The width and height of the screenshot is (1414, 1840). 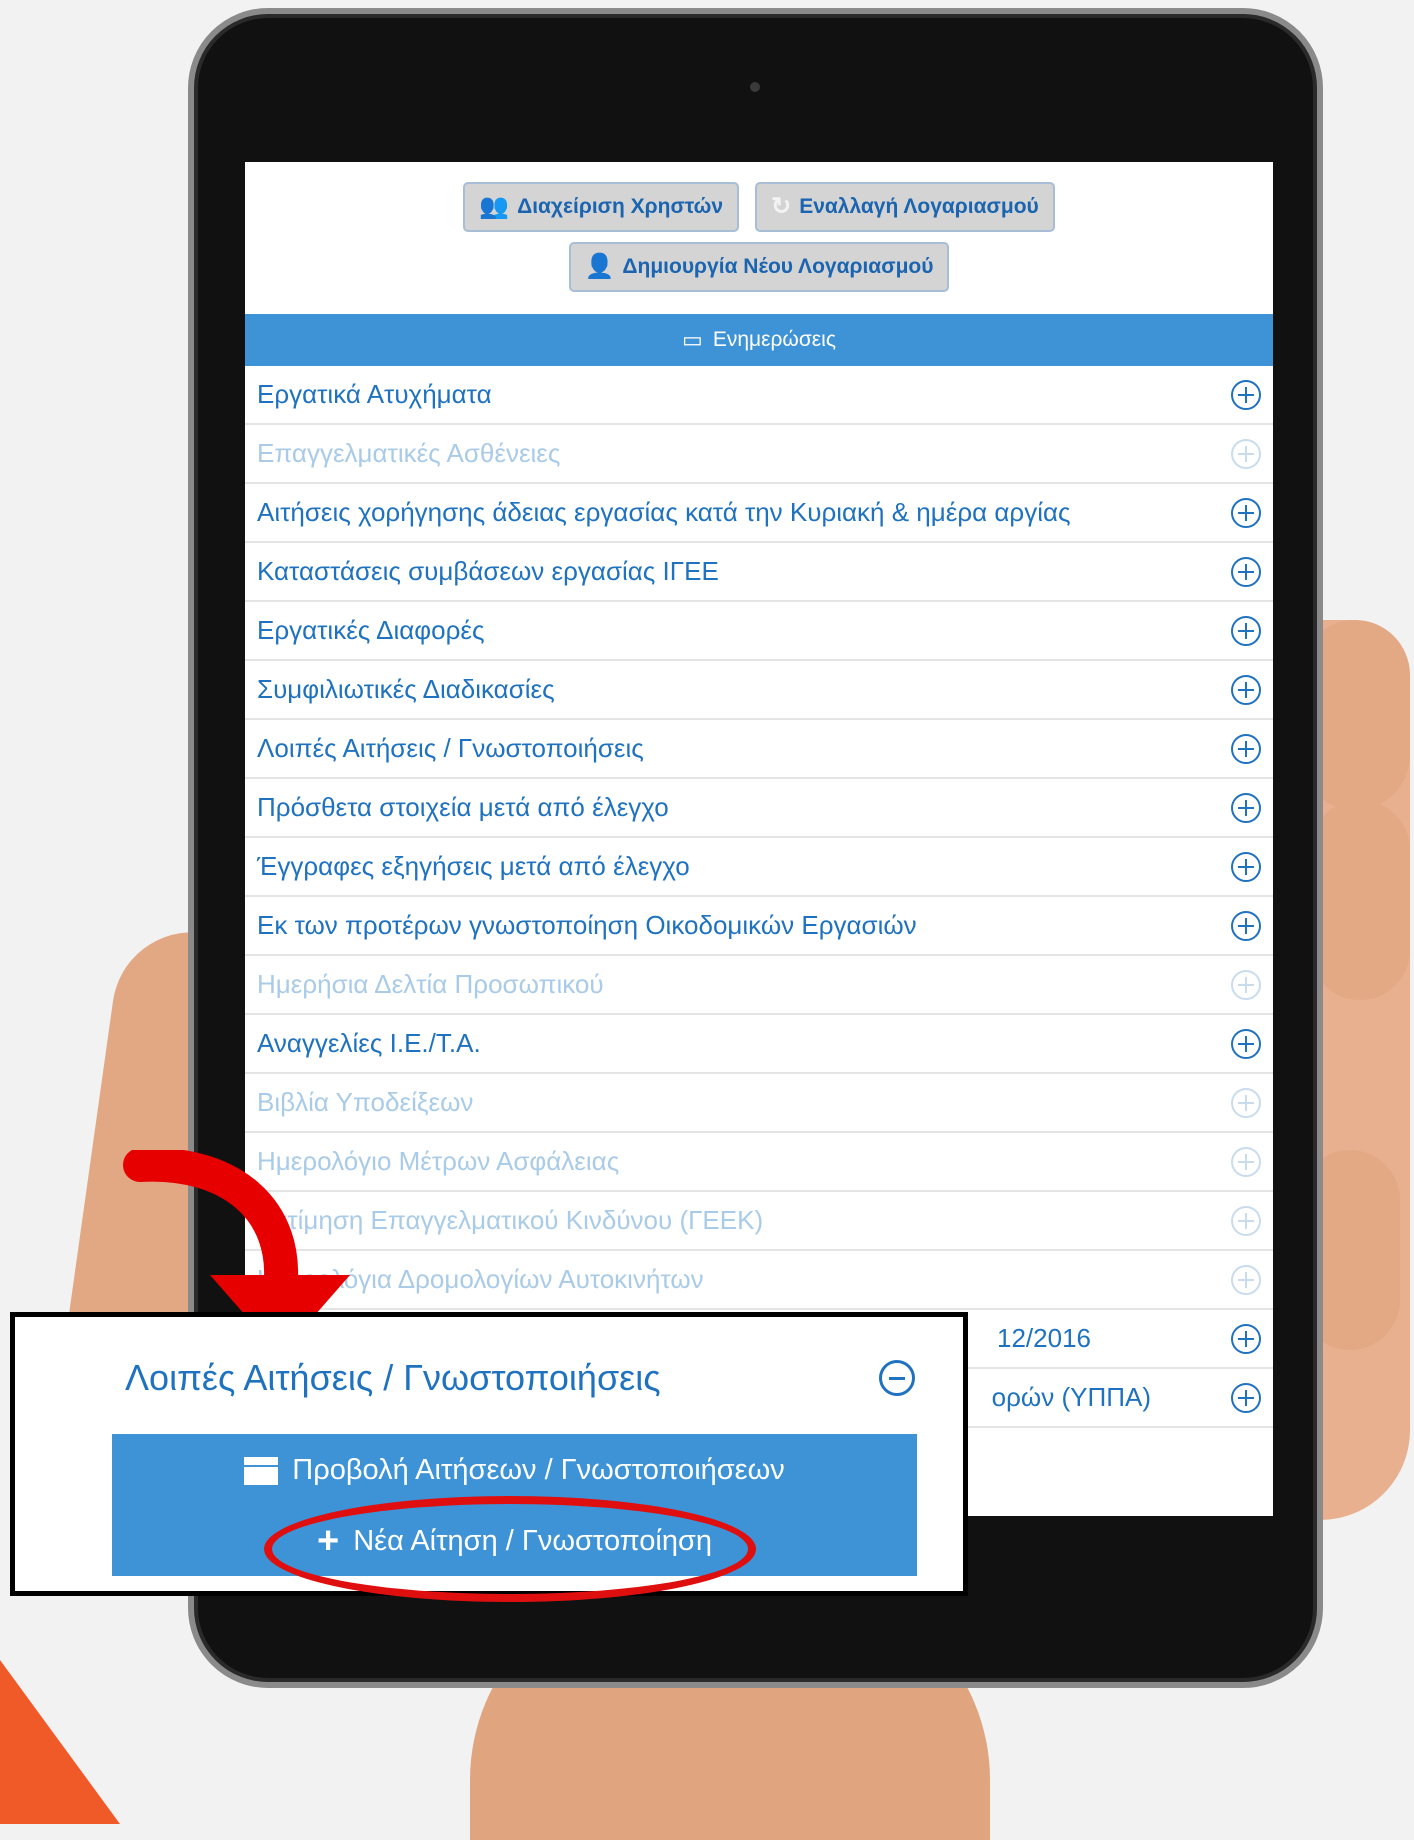 I want to click on list-item-label: Πρόσθετα στοιχεία μετά από έλεγχο, so click(x=463, y=807).